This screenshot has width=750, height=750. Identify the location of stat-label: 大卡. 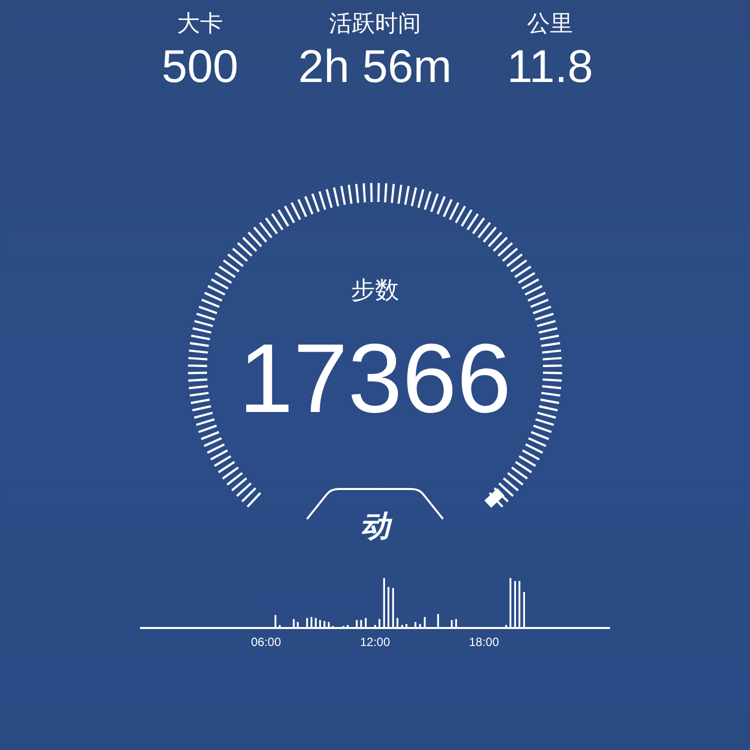
(200, 23).